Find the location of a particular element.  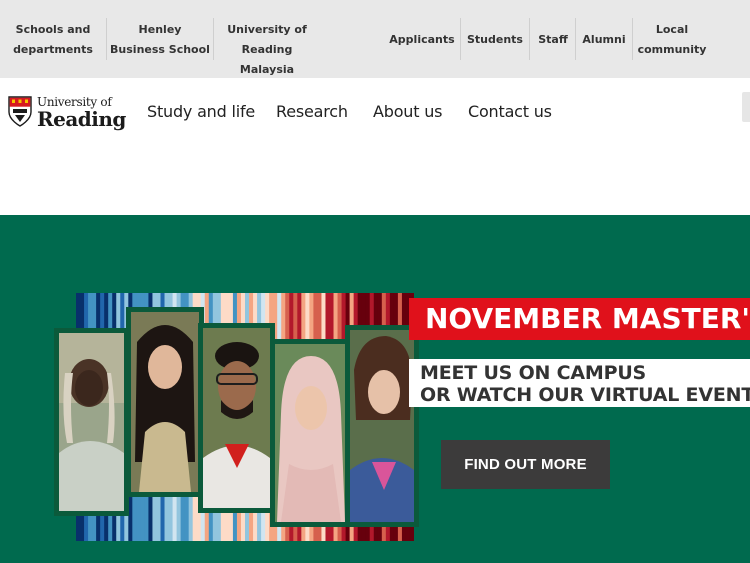

top-link-students: Students is located at coordinates (495, 50).